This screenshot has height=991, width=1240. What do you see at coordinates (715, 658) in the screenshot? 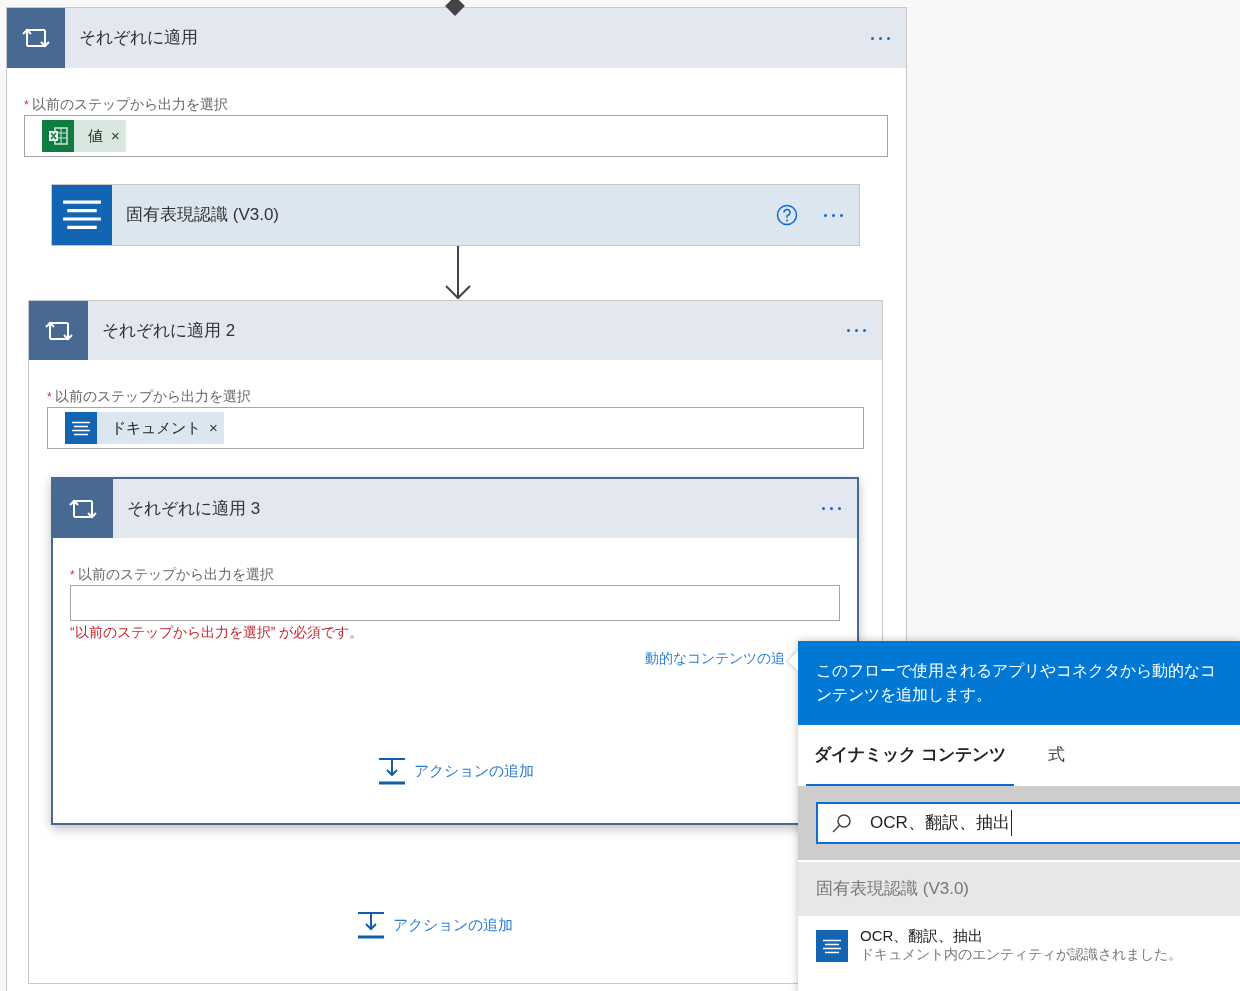
I see `add-dynamic-content-link: 動的なコンテンツの追` at bounding box center [715, 658].